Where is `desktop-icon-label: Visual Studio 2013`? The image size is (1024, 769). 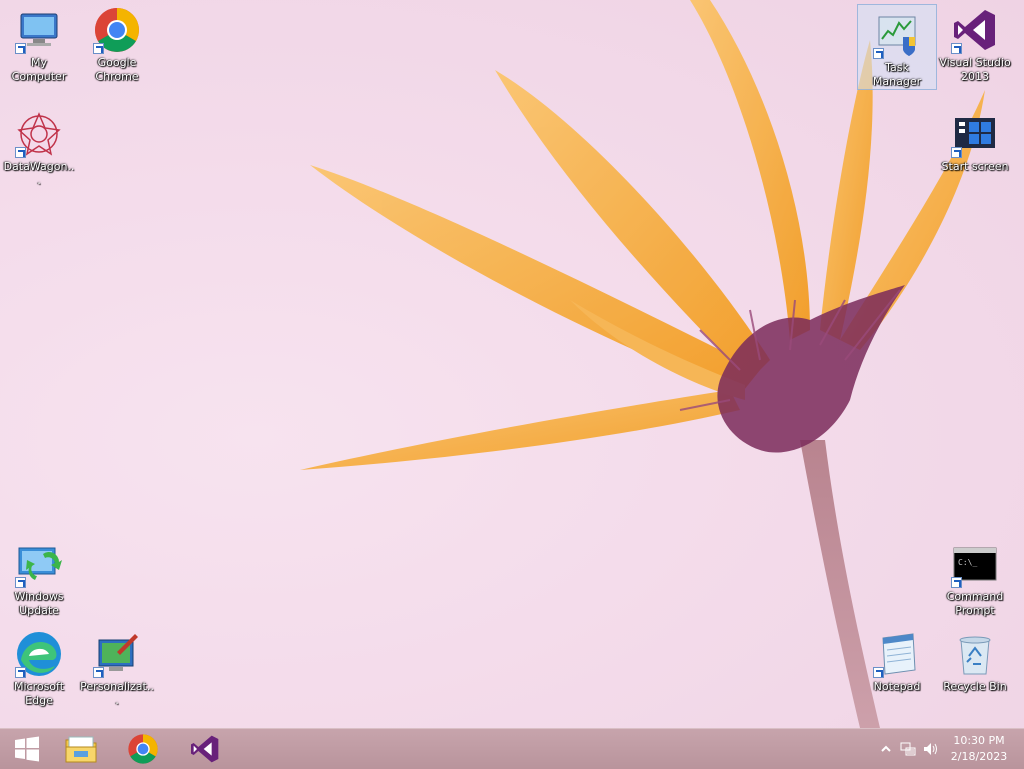 desktop-icon-label: Visual Studio 2013 is located at coordinates (975, 69).